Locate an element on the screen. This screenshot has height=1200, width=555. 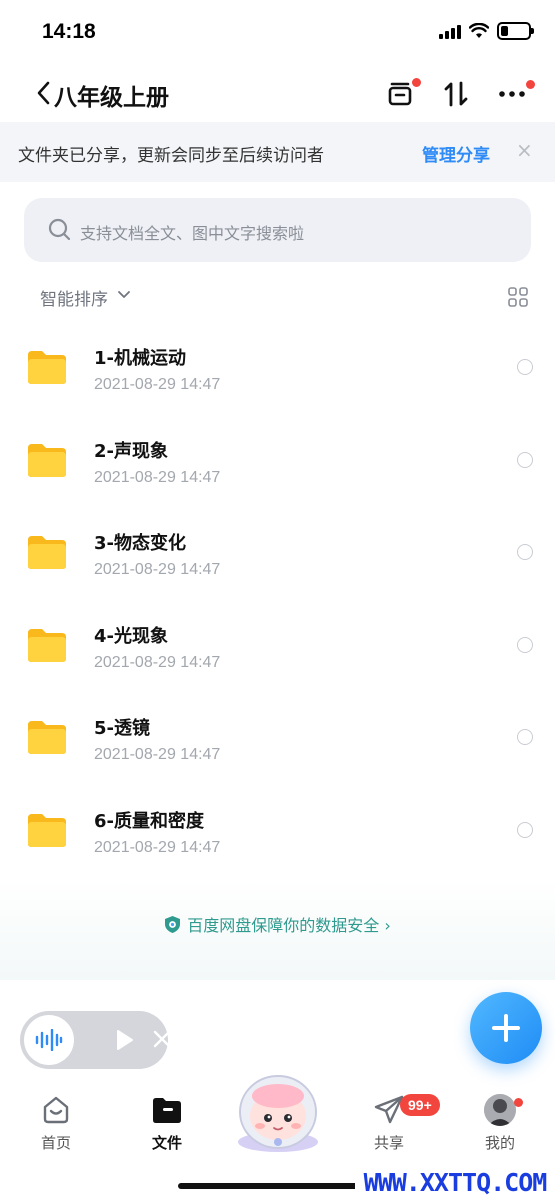
shield-icon is located at coordinates (173, 924).